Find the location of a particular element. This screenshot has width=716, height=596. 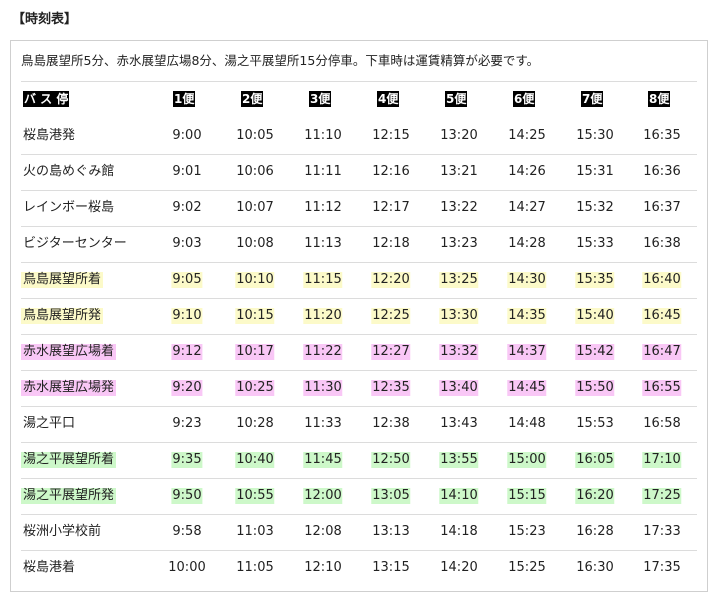

stop-name: 桜島港発 is located at coordinates (49, 135).